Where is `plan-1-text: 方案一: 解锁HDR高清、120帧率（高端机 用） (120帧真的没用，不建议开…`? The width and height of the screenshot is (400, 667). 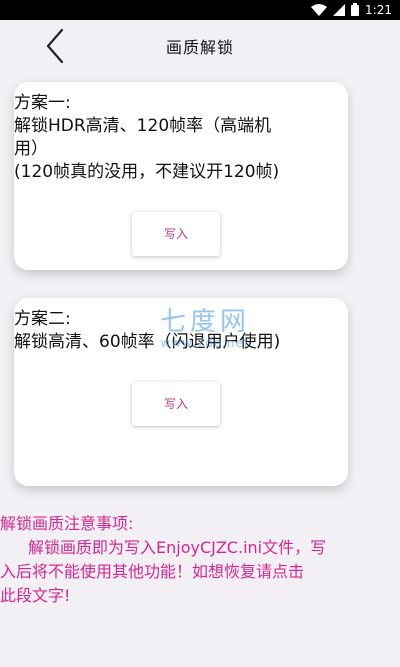
plan-1-text: 方案一: 解锁HDR高清、120帧率（高端机 用） (120帧真的没用，不建议开… is located at coordinates (179, 138).